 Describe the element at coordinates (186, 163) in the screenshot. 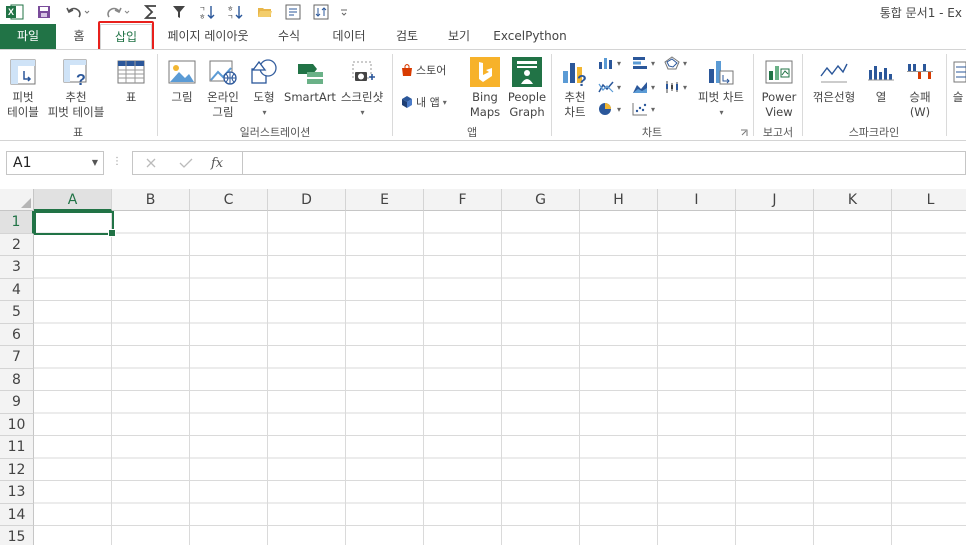

I see `enter-check-icon` at that location.